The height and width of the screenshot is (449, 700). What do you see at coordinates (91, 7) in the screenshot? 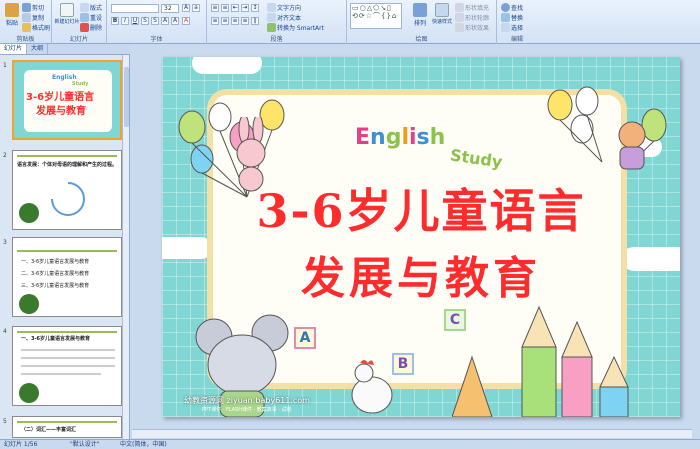
I see `layout-button: 版式` at bounding box center [91, 7].